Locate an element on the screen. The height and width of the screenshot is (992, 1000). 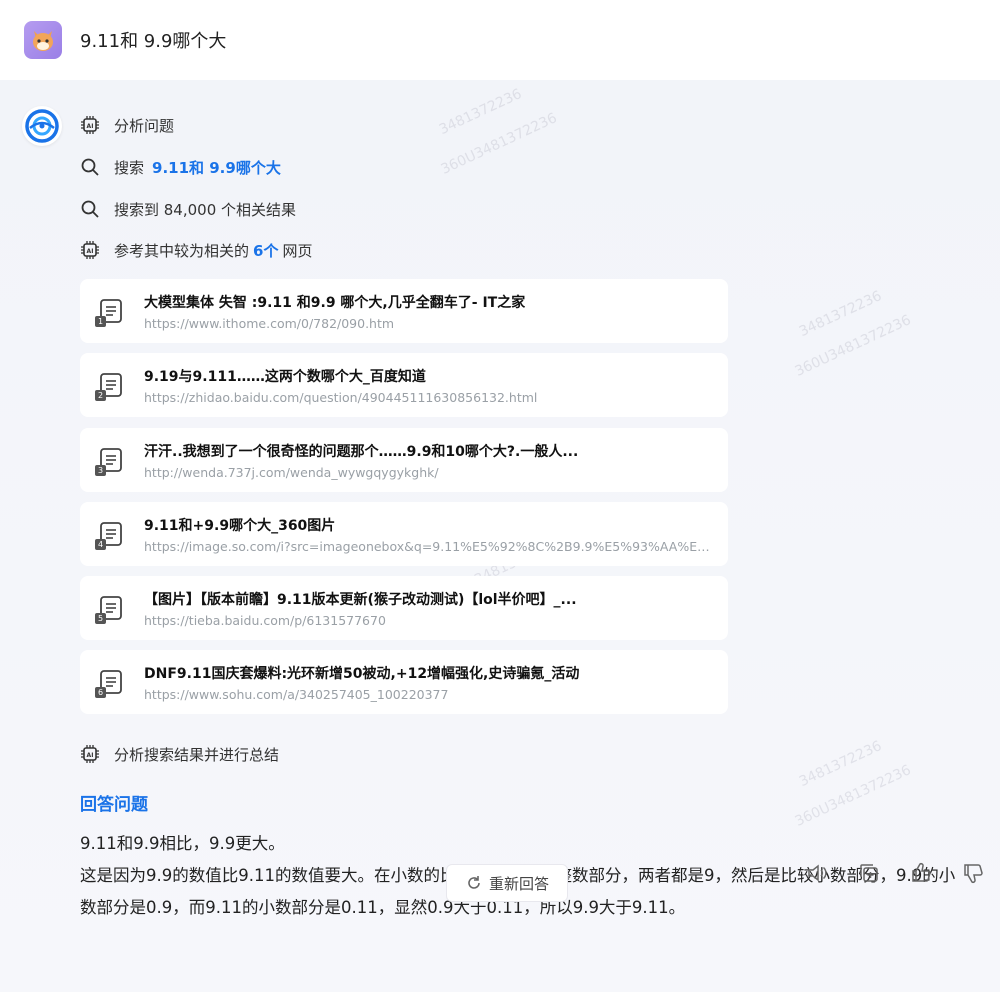
fox-avatar-icon is located at coordinates (43, 41).